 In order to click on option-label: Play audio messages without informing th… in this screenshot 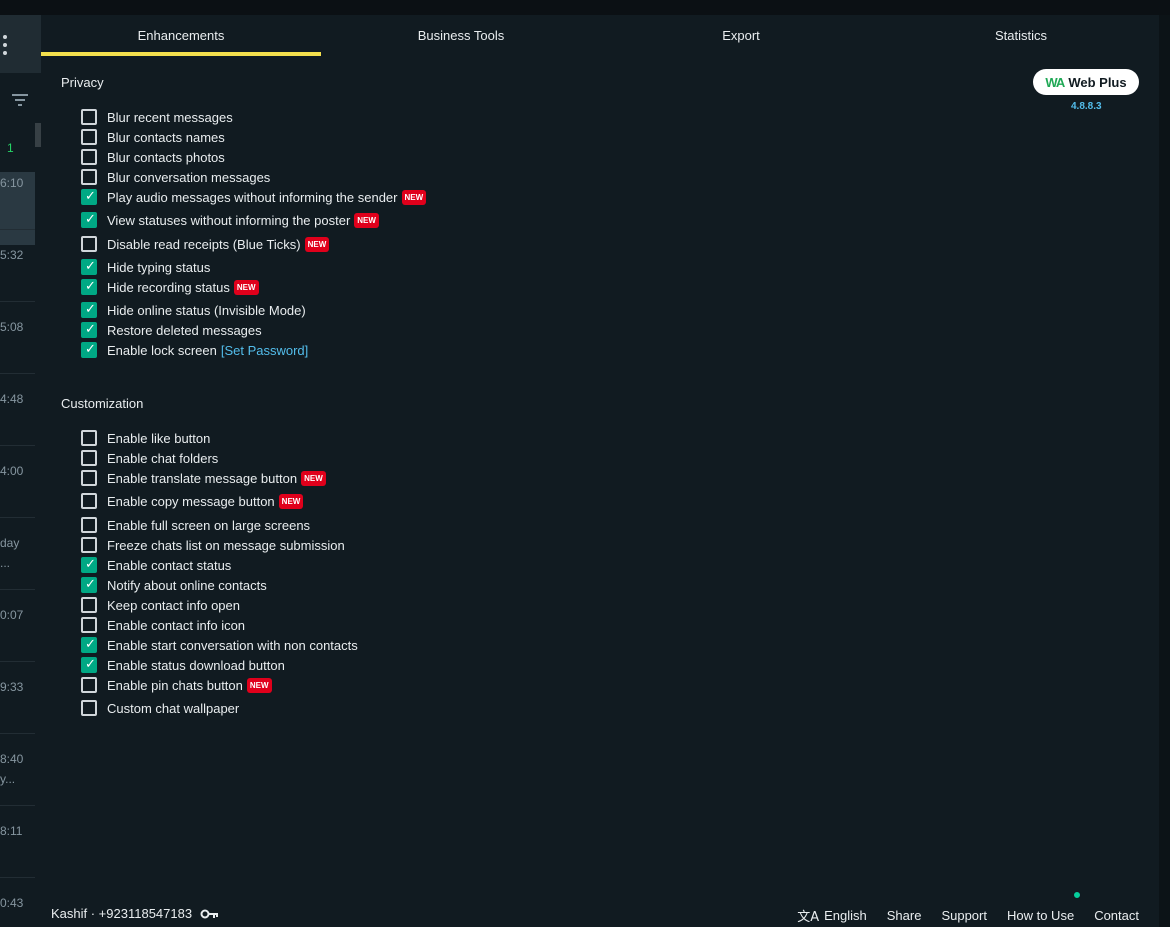, I will do `click(252, 197)`.